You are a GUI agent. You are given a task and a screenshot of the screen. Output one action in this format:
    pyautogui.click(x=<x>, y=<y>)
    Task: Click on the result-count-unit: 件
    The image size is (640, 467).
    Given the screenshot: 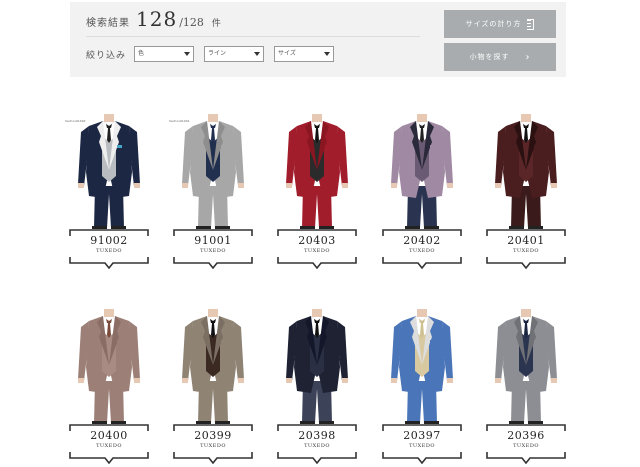 What is the action you would take?
    pyautogui.click(x=216, y=24)
    